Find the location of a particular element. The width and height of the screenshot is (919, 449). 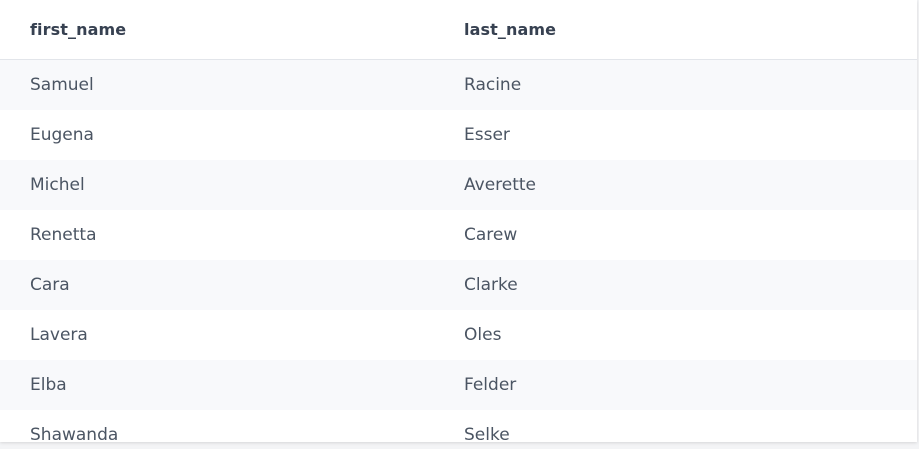

cell-first-name: Shawanda is located at coordinates (74, 433).